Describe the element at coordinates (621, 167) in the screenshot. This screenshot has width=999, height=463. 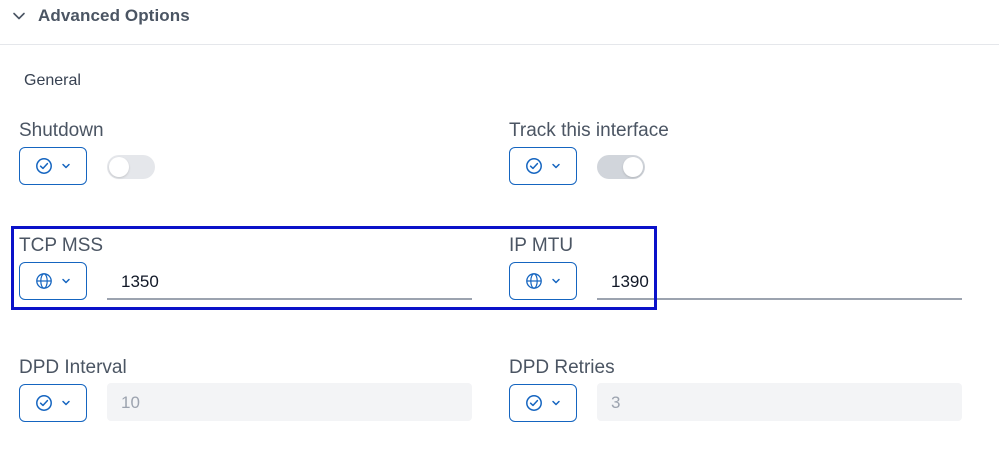
I see `track-interface-toggle` at that location.